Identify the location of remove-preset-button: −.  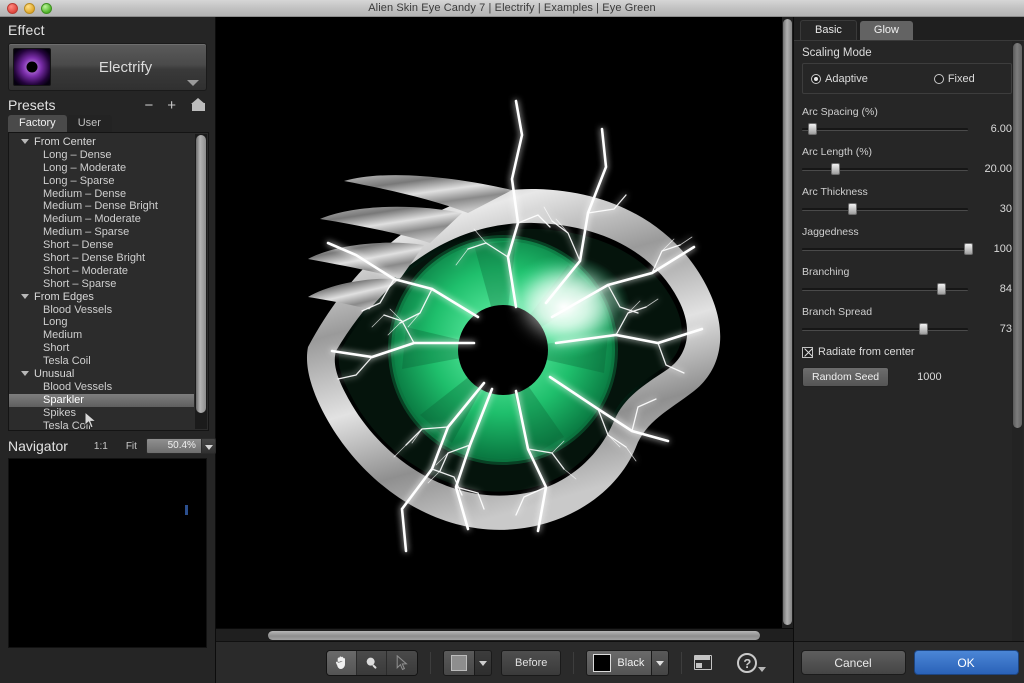
(148, 105).